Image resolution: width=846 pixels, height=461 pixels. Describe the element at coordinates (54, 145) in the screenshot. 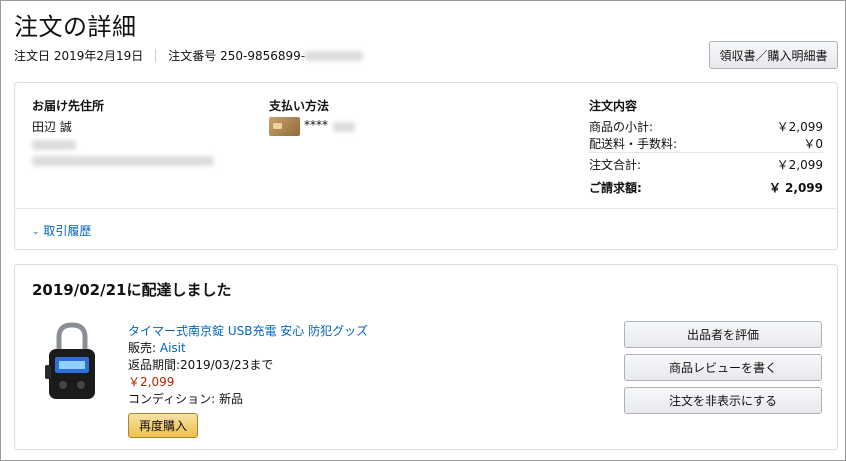

I see `shipping-postal-redacted` at that location.